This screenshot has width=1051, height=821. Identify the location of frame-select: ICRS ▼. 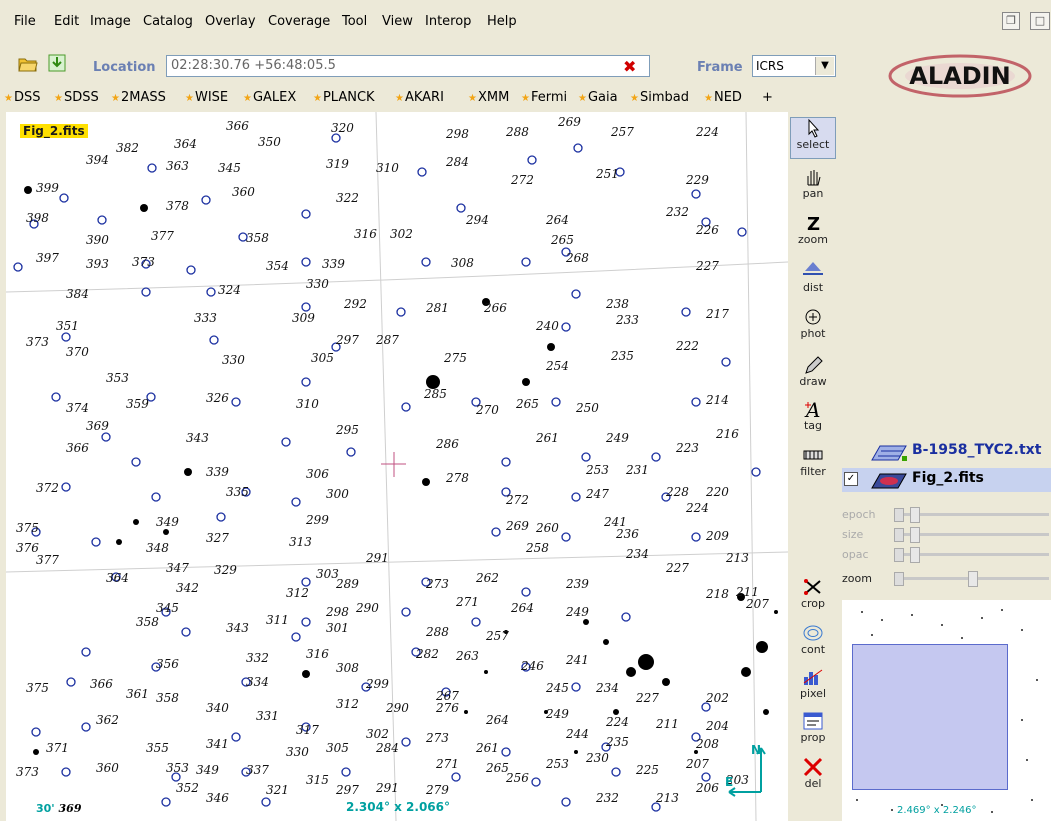
(794, 66).